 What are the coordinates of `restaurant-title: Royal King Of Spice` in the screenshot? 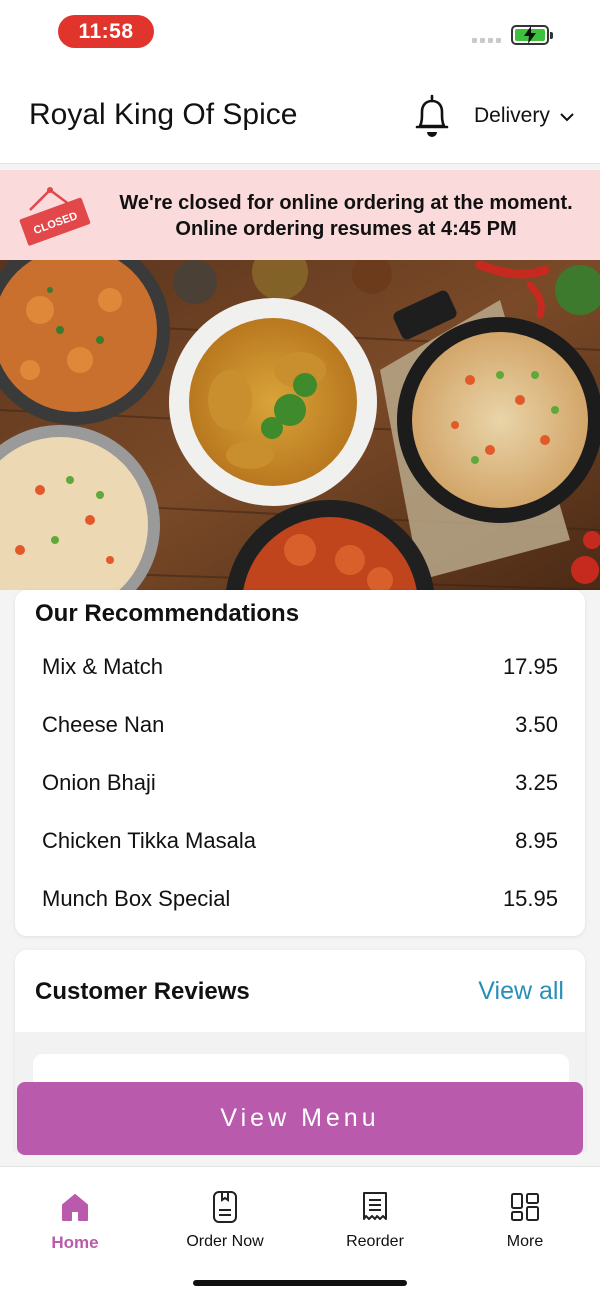 It's located at (163, 114).